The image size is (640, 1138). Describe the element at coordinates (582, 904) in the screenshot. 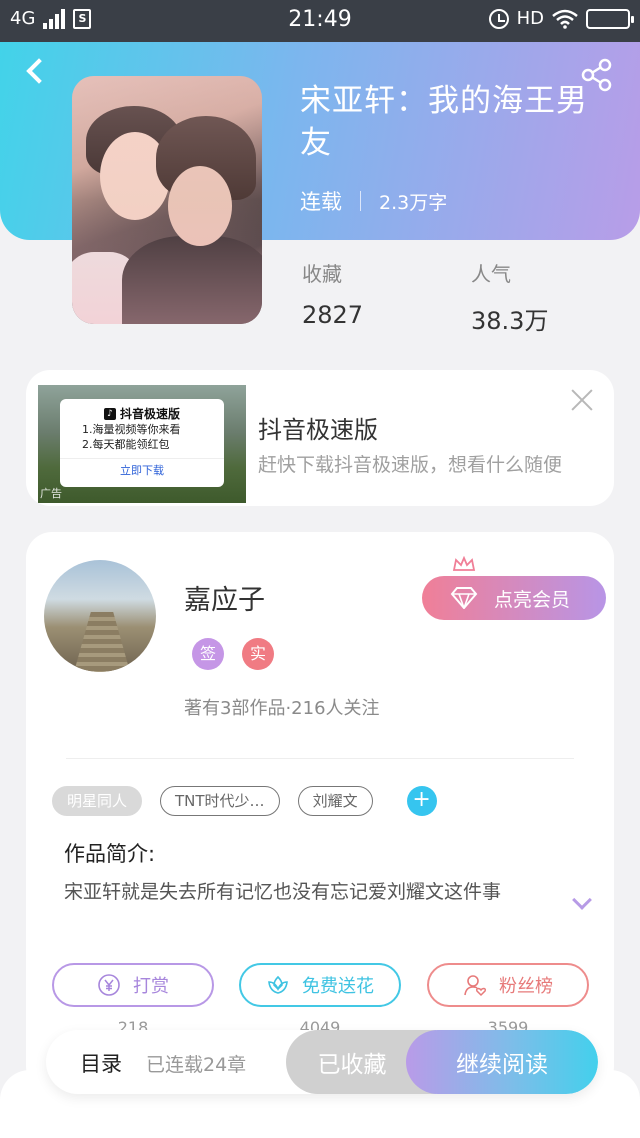

I see `chevron-down-icon` at that location.